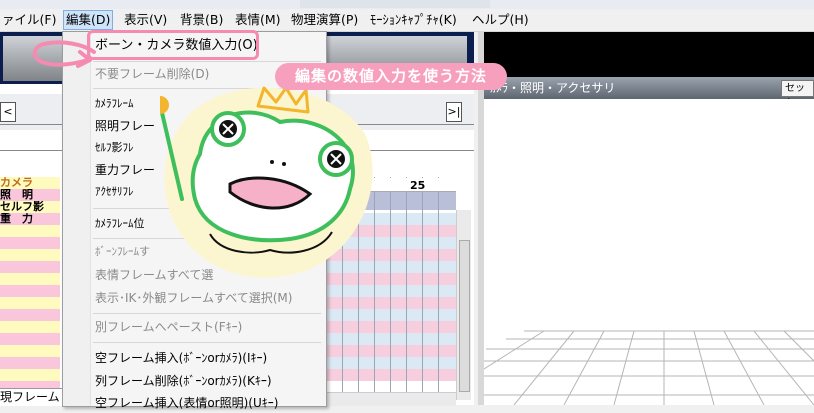 This screenshot has width=814, height=413. What do you see at coordinates (797, 94) in the screenshot?
I see `set-button: セット` at bounding box center [797, 94].